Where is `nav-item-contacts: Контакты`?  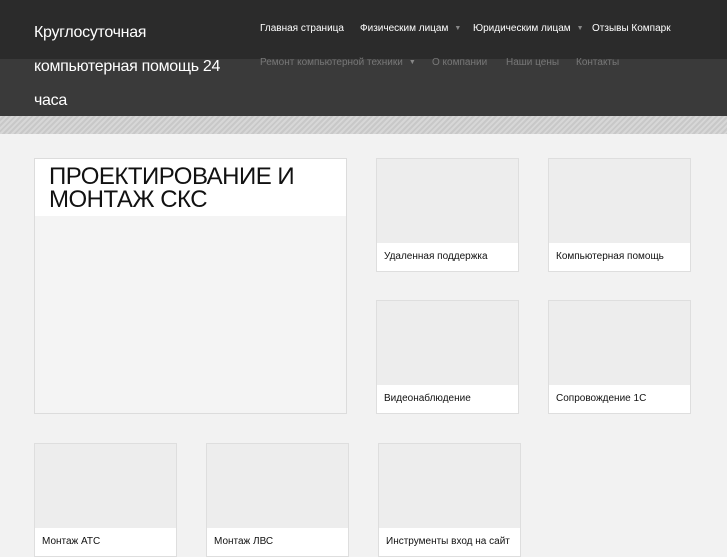 nav-item-contacts: Контакты is located at coordinates (597, 62).